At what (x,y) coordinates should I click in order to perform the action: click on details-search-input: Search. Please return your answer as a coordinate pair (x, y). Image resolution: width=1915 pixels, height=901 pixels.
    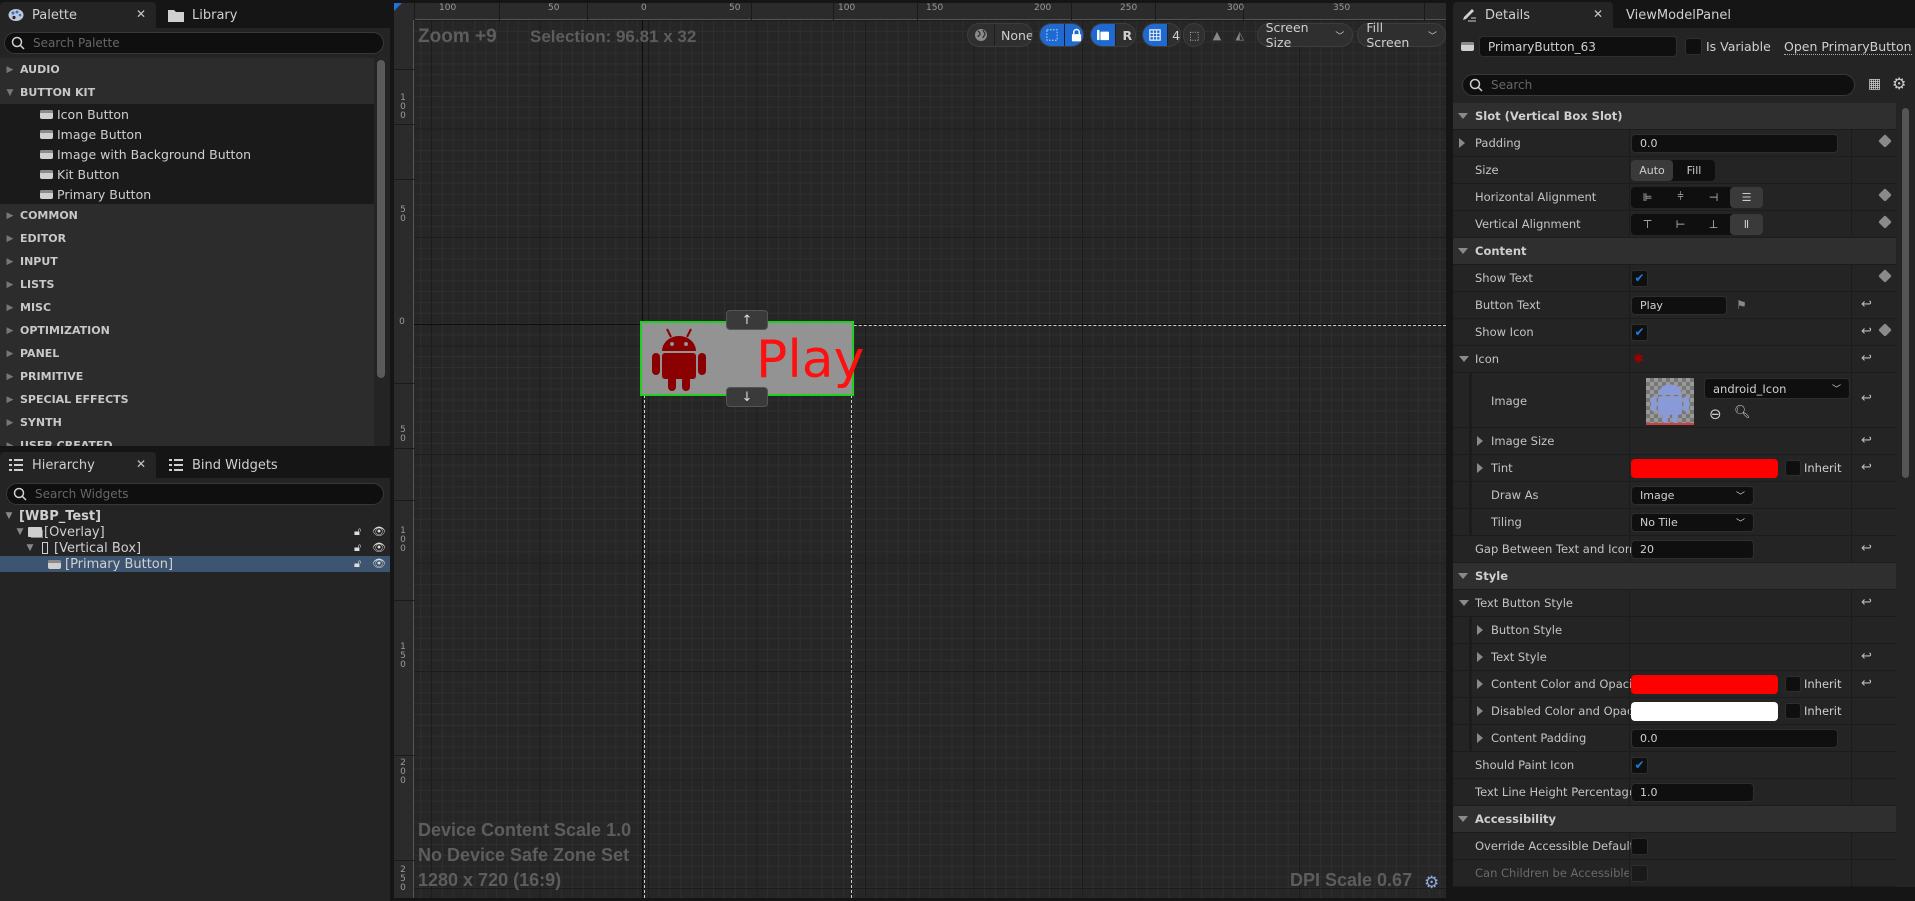
    Looking at the image, I should click on (1658, 85).